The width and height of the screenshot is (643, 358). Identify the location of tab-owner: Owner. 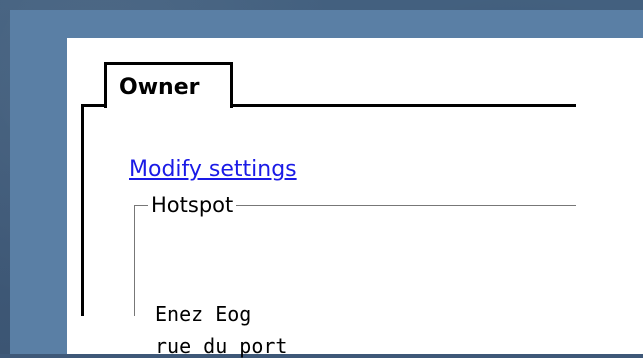
(168, 85).